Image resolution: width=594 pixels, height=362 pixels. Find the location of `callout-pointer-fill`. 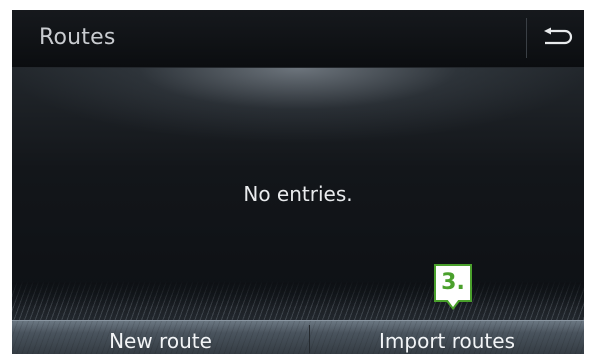

callout-pointer-fill is located at coordinates (453, 303).